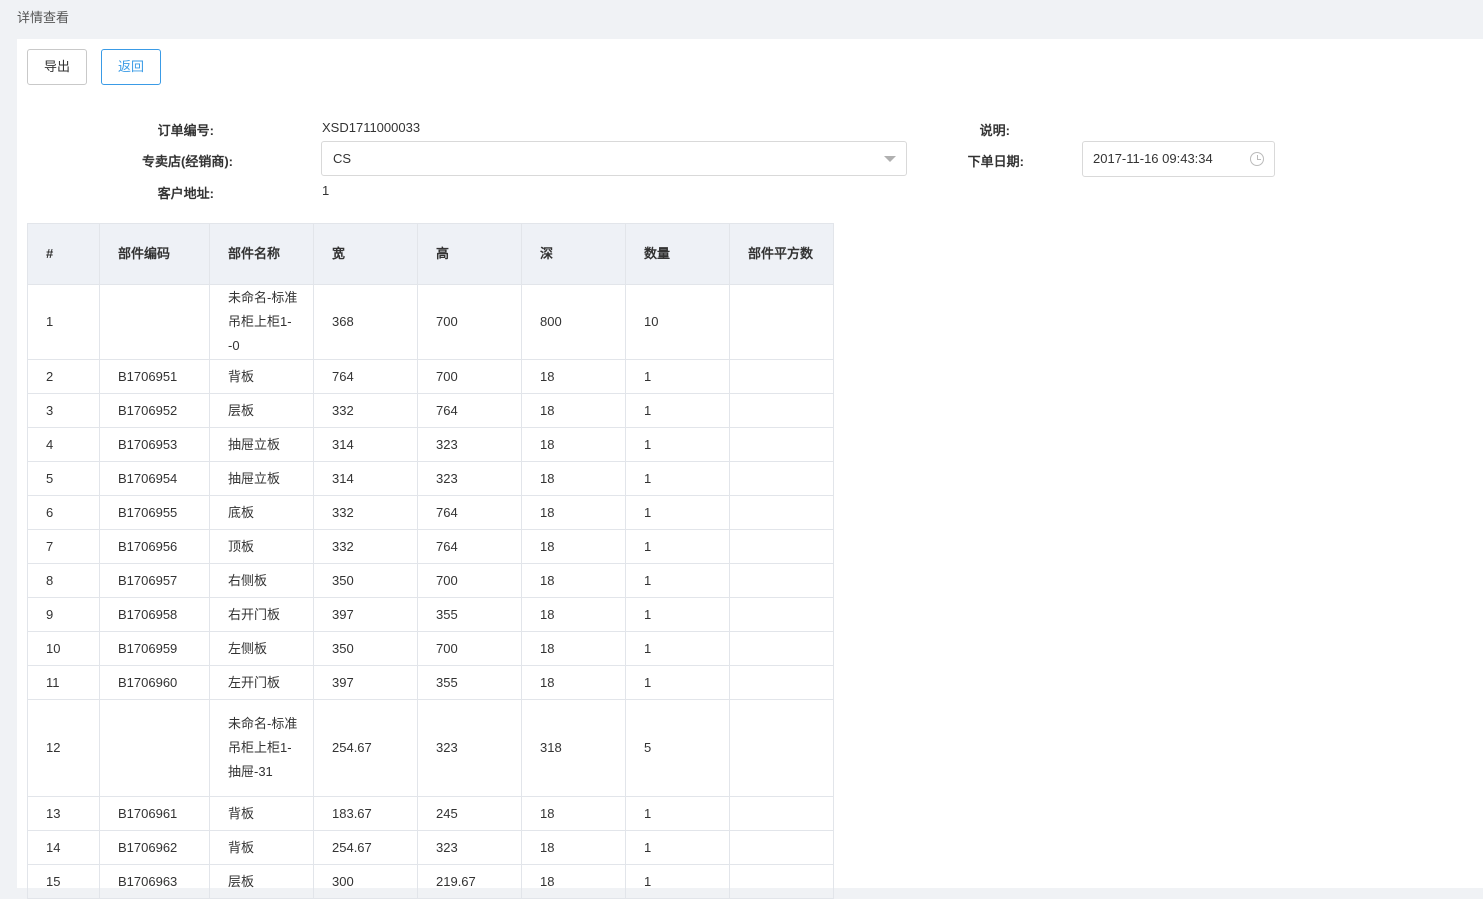  I want to click on table-header-row: # 部件编码 部件名称 宽 高 深 数量 部件平方数, so click(430, 254).